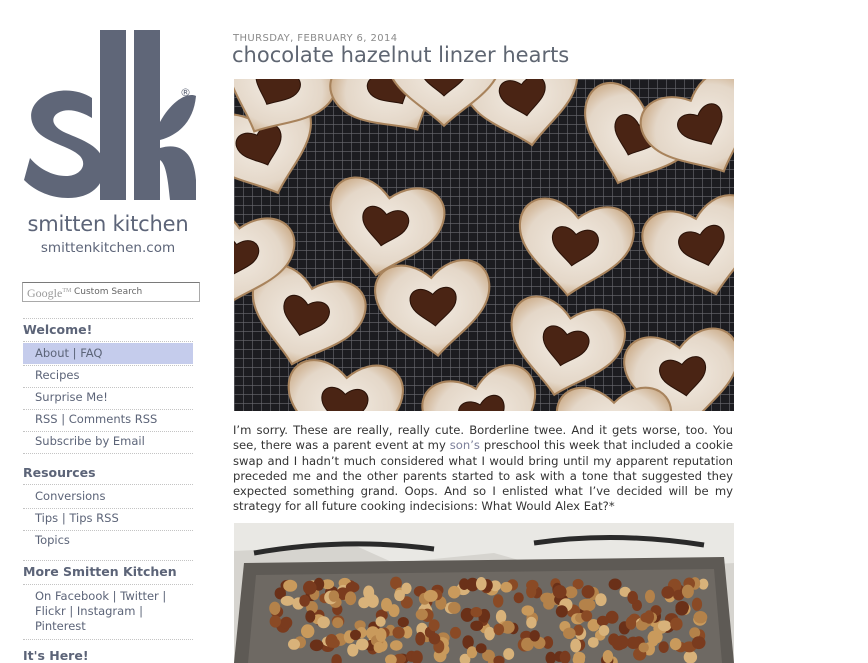 Image resolution: width=868 pixels, height=663 pixels. I want to click on recipes-link: Recipes, so click(57, 375).